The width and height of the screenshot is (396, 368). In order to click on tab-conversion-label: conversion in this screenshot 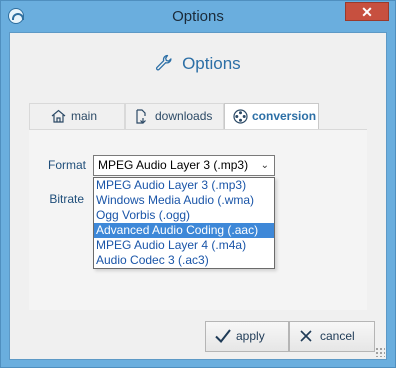, I will do `click(284, 116)`.